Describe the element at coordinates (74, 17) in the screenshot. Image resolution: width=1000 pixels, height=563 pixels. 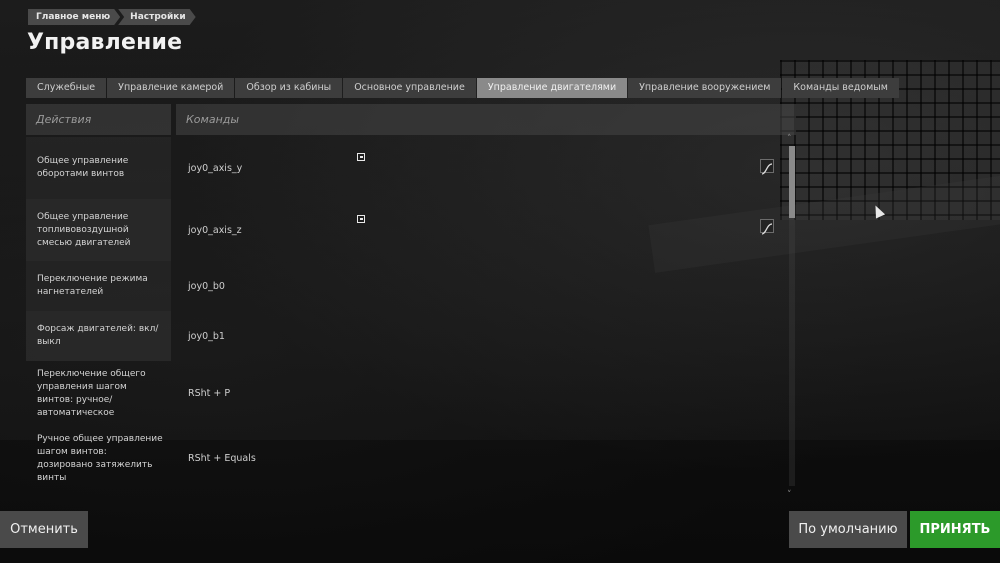
I see `breadcrumb-main-menu: Главное меню` at that location.